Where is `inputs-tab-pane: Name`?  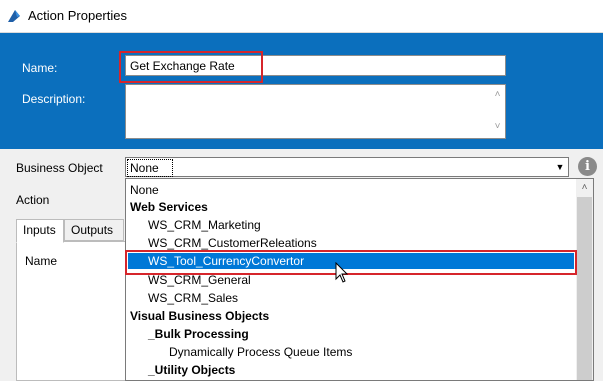 inputs-tab-pane: Name is located at coordinates (76, 311).